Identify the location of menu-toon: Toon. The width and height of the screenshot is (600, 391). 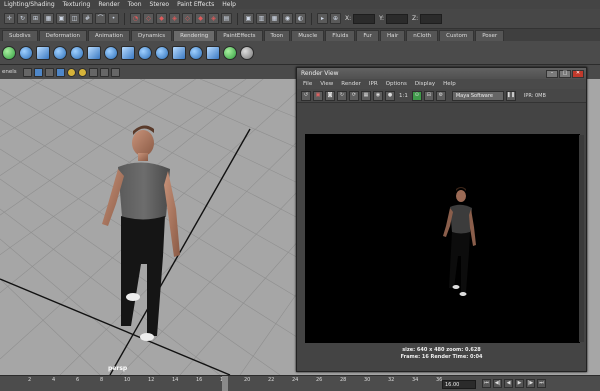
(135, 4).